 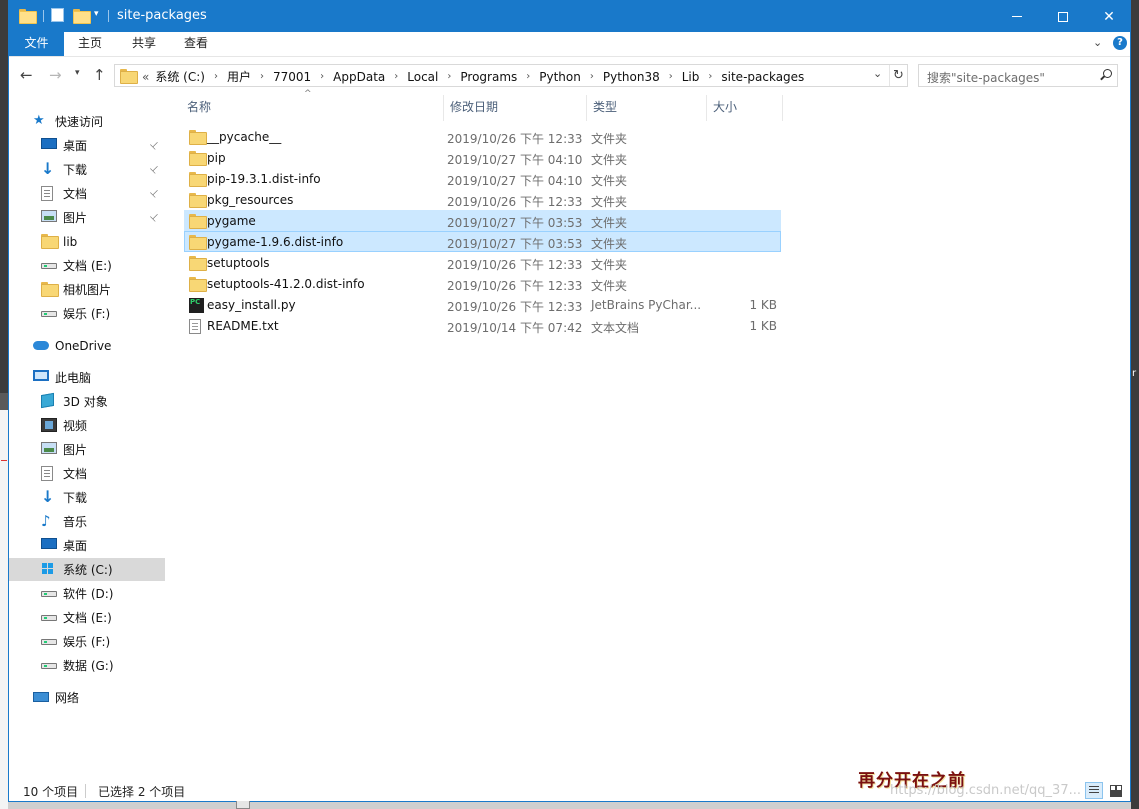 I want to click on new-folder-icon, so click(x=82, y=18).